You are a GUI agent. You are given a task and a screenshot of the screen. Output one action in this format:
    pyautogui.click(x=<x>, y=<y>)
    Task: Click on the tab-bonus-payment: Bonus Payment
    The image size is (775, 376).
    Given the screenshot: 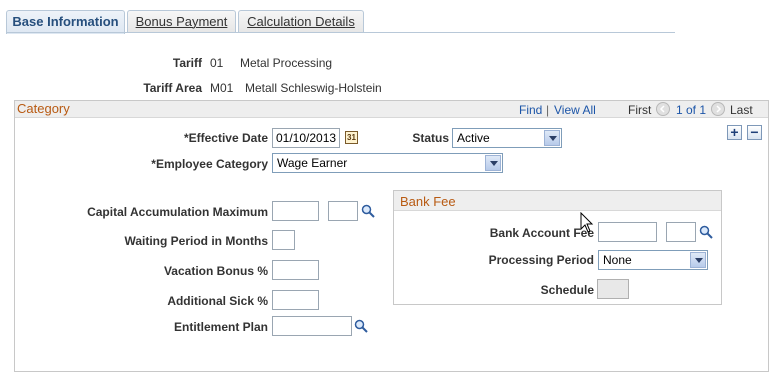 What is the action you would take?
    pyautogui.click(x=181, y=21)
    